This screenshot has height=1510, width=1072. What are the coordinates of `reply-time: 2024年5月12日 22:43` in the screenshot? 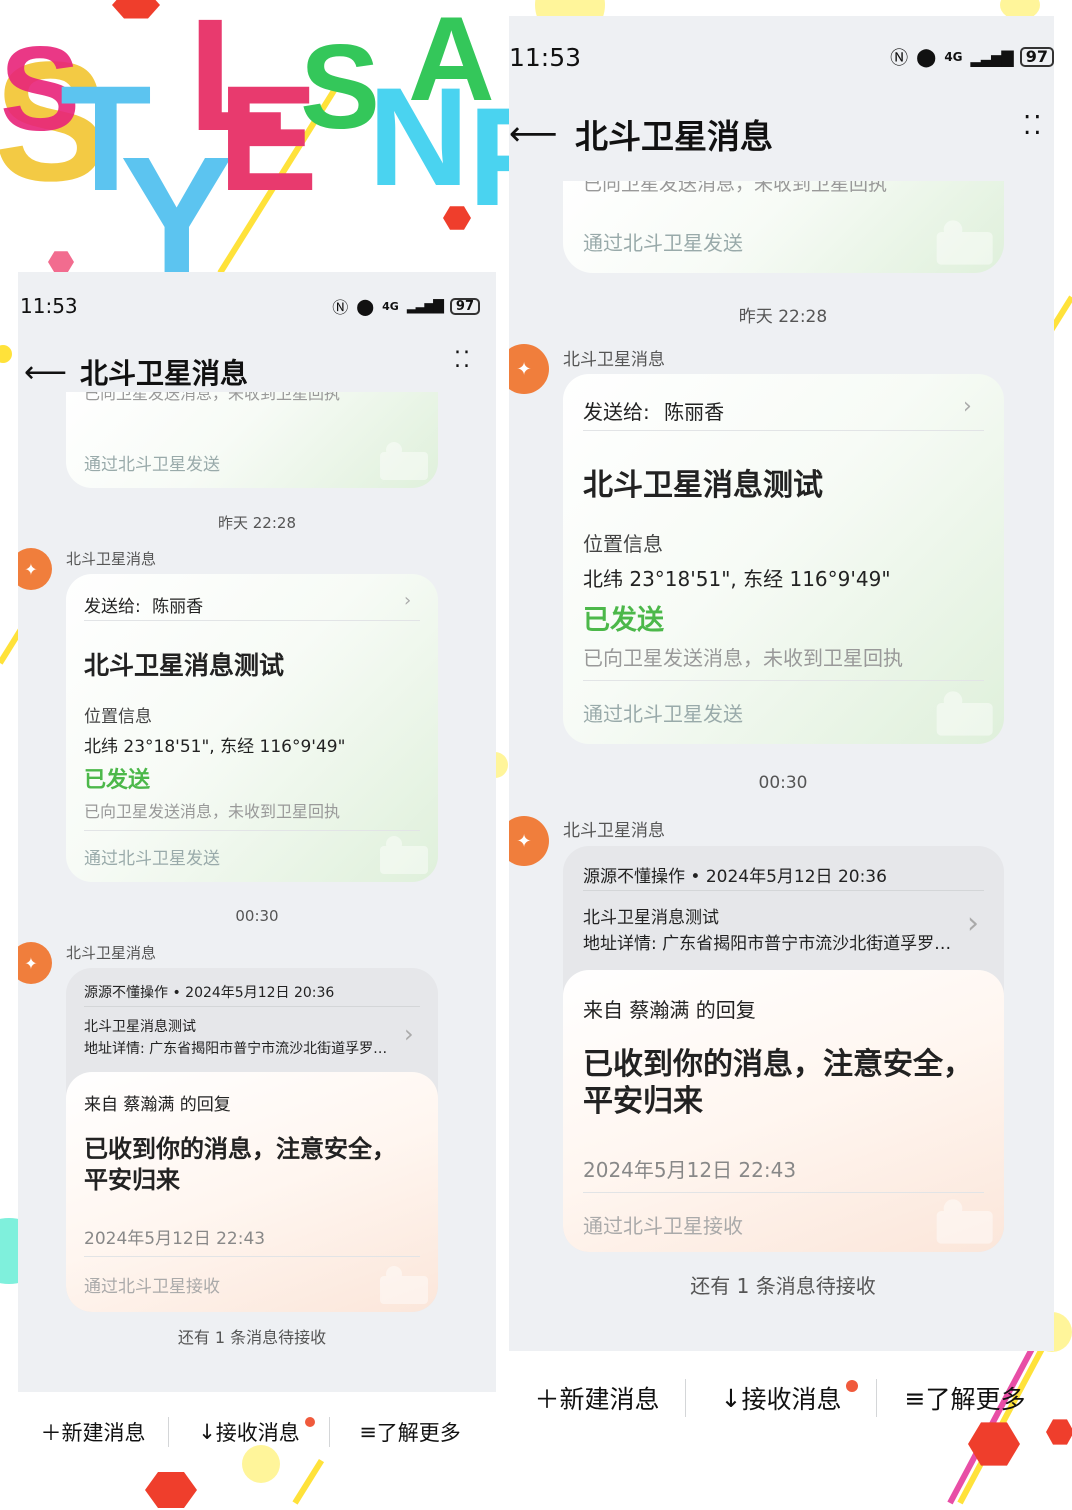 It's located at (175, 1239).